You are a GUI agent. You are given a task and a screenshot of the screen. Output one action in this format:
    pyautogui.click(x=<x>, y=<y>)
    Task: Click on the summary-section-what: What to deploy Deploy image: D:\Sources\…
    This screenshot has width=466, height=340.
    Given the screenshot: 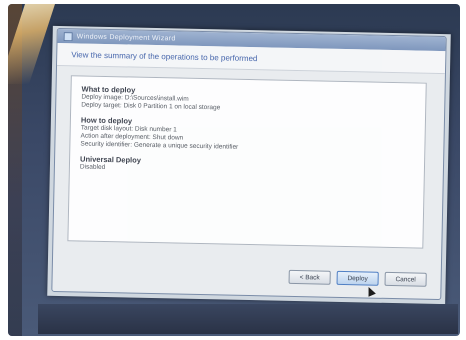 What is the action you would take?
    pyautogui.click(x=248, y=100)
    